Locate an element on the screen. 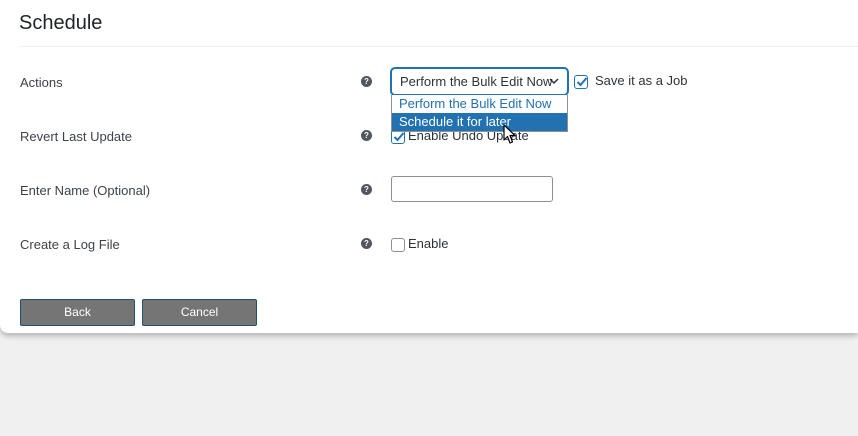 The height and width of the screenshot is (436, 858). name-input is located at coordinates (472, 189).